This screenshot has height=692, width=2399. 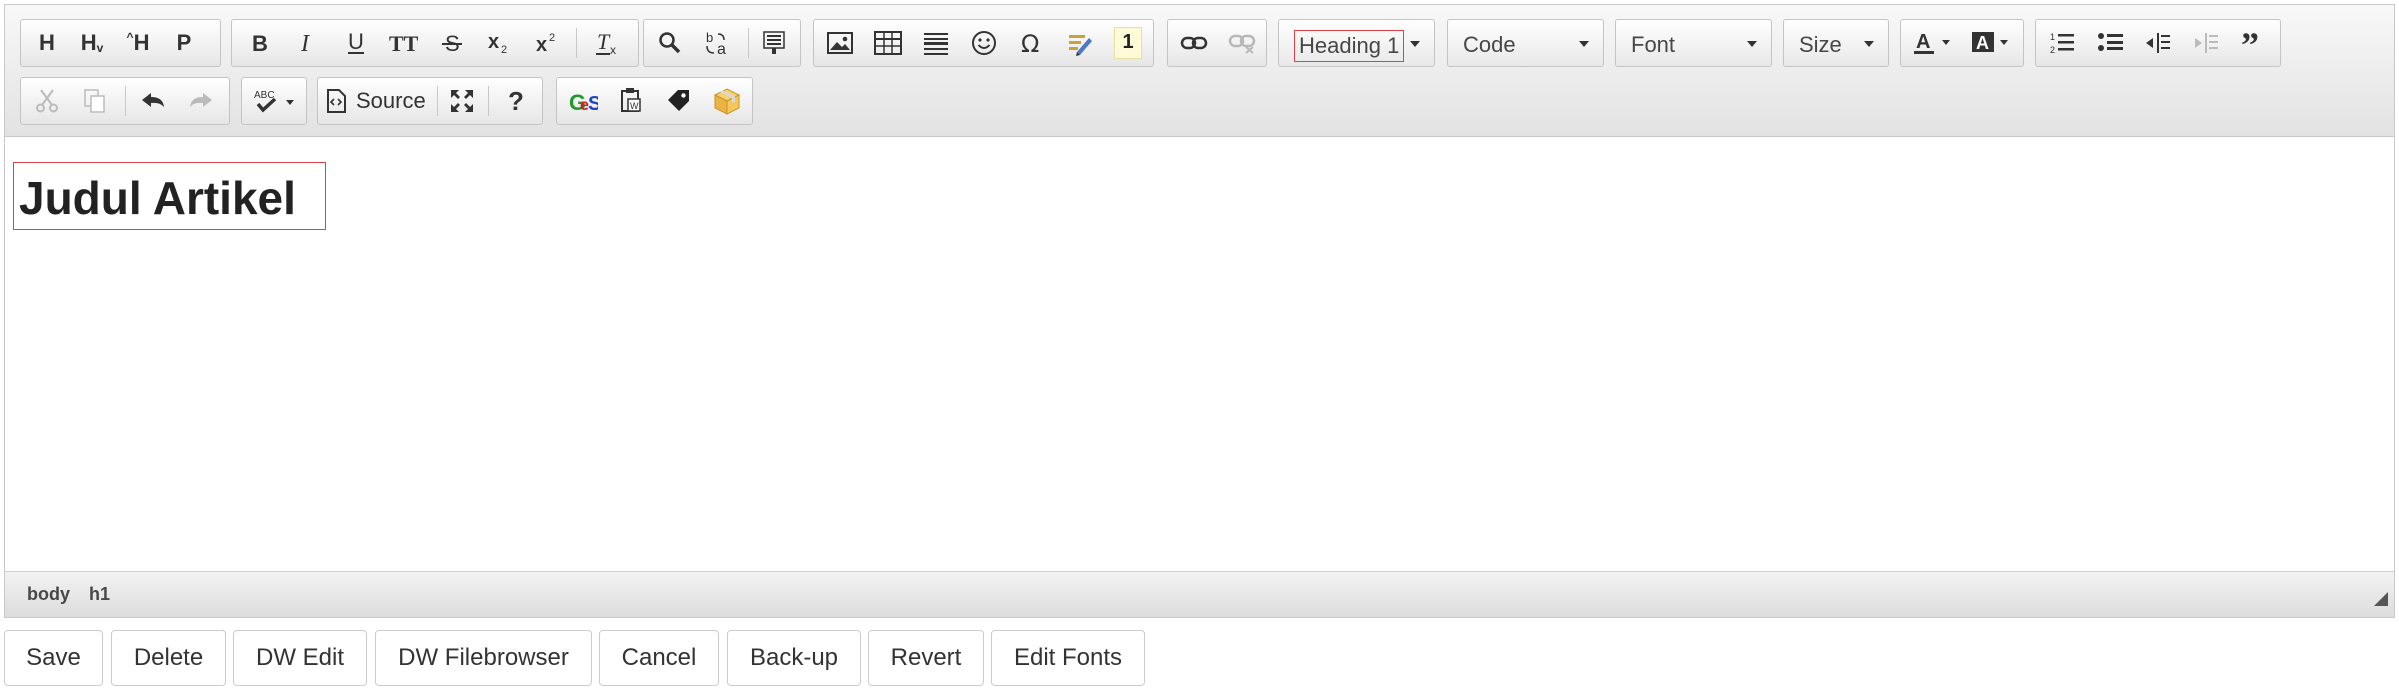 I want to click on toolbar-separator, so click(x=437, y=101).